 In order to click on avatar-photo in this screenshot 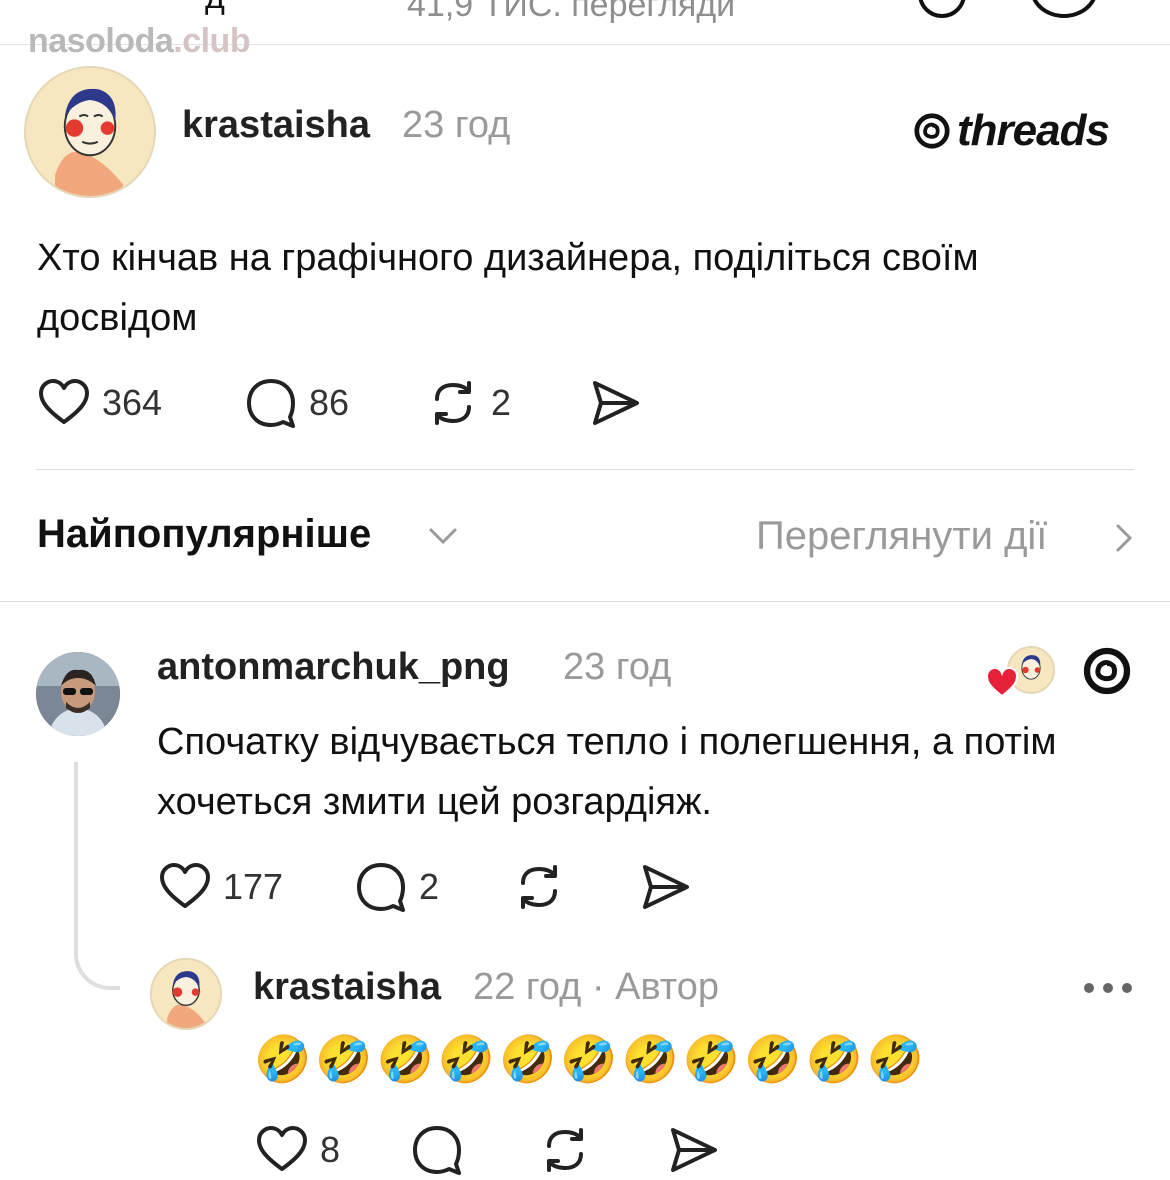, I will do `click(78, 694)`.